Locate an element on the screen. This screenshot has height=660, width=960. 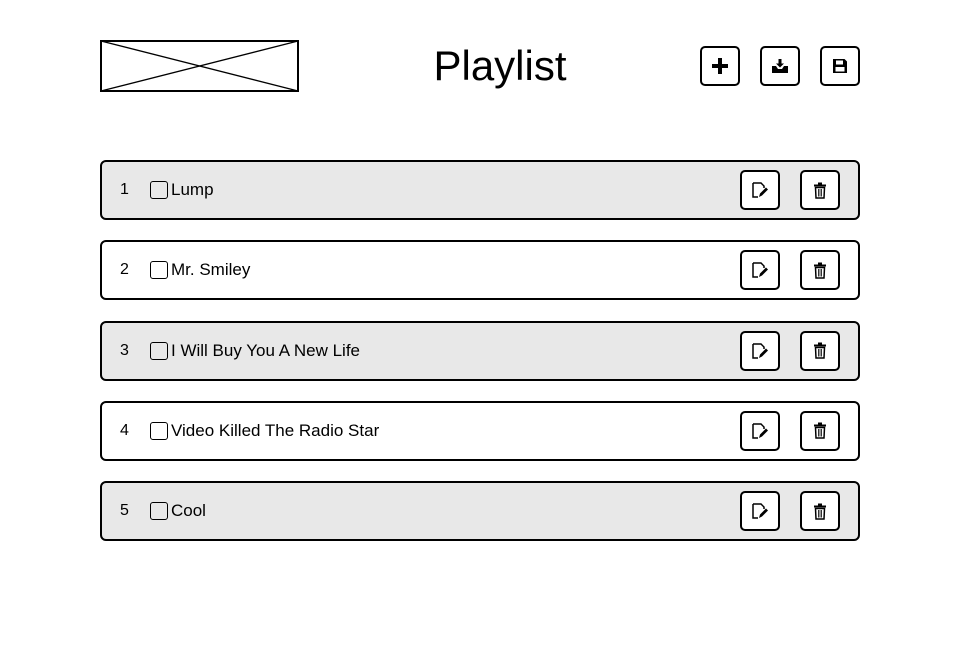
logo-placeholder-image is located at coordinates (199, 66).